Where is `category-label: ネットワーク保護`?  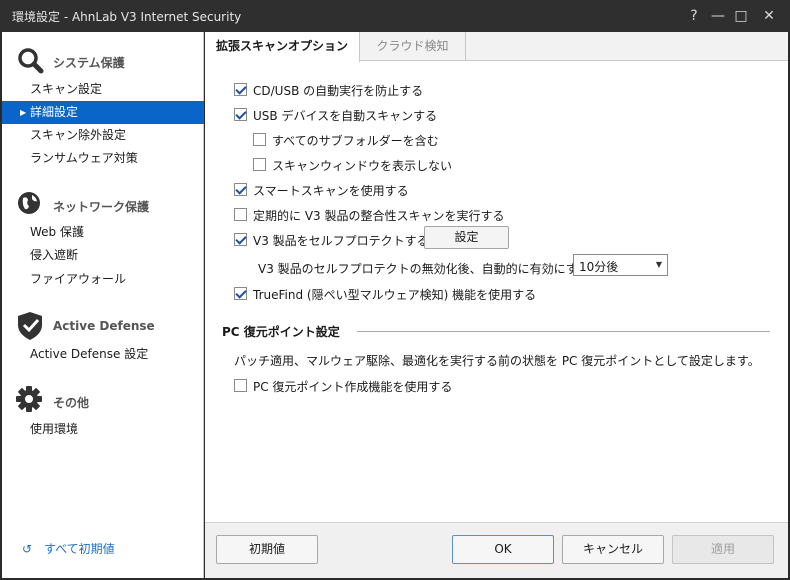 category-label: ネットワーク保護 is located at coordinates (101, 207).